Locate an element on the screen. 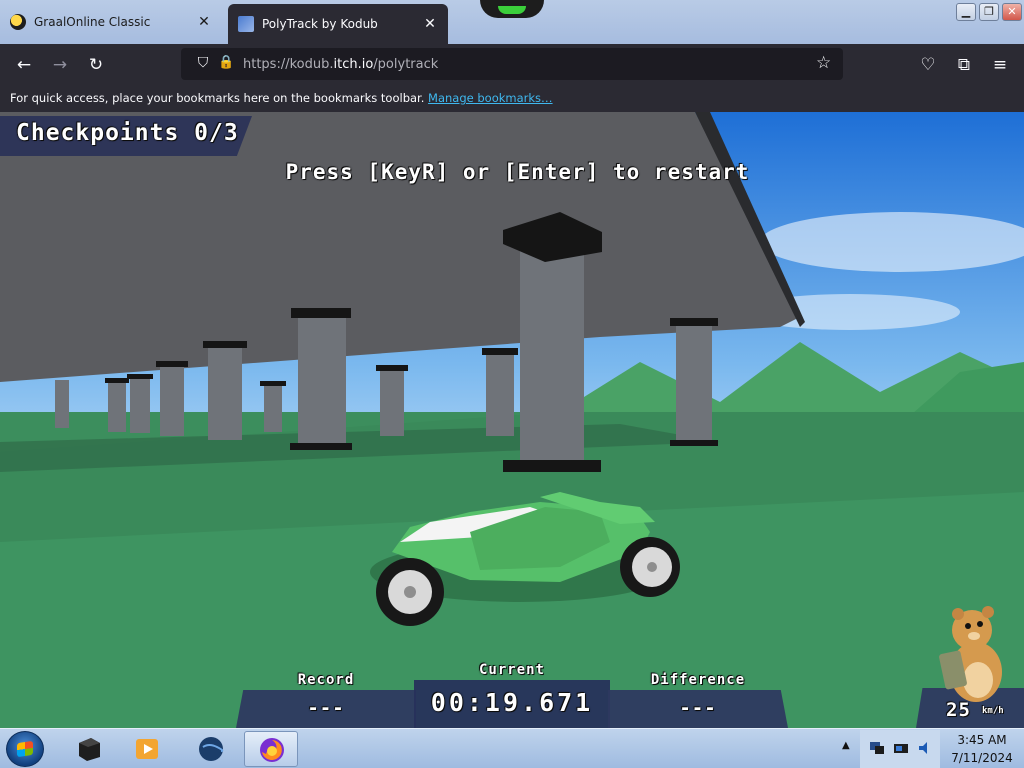 The image size is (1024, 768). forward-arrow-icon: → is located at coordinates (60, 65).